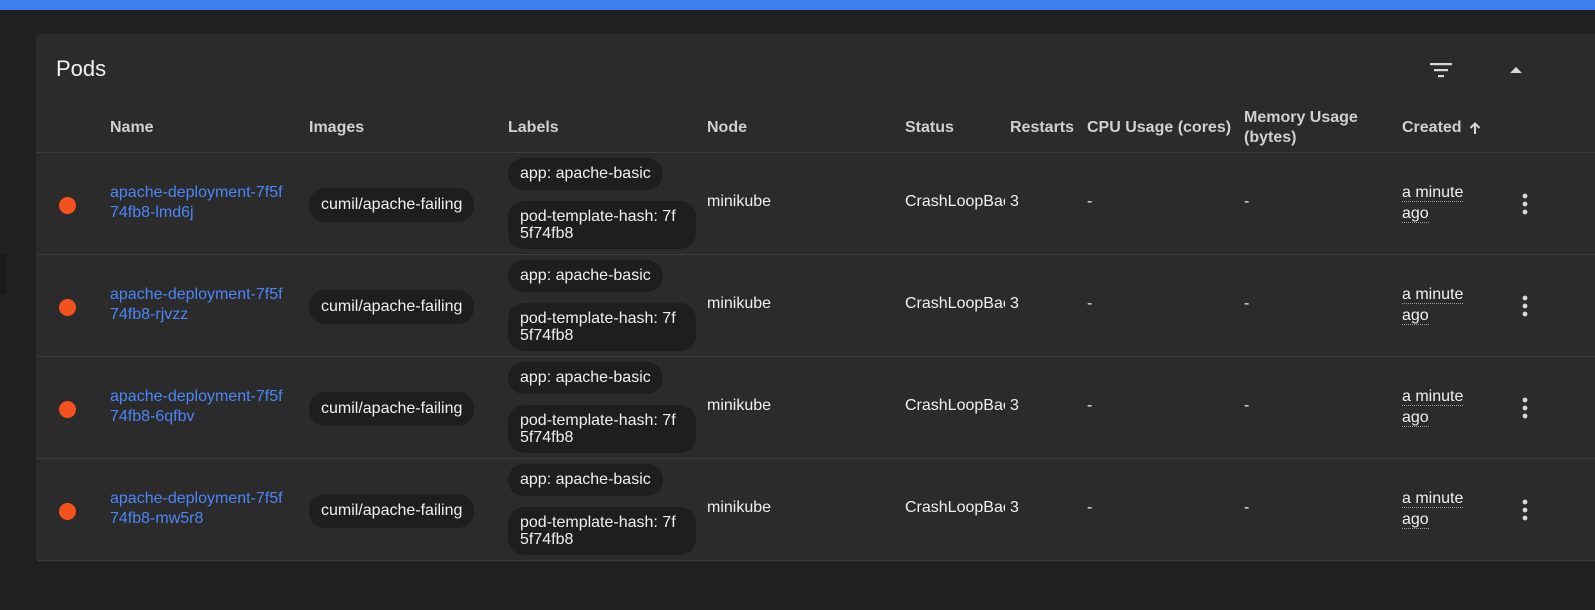 The image size is (1595, 610). What do you see at coordinates (1432, 127) in the screenshot?
I see `created-header-label: Created` at bounding box center [1432, 127].